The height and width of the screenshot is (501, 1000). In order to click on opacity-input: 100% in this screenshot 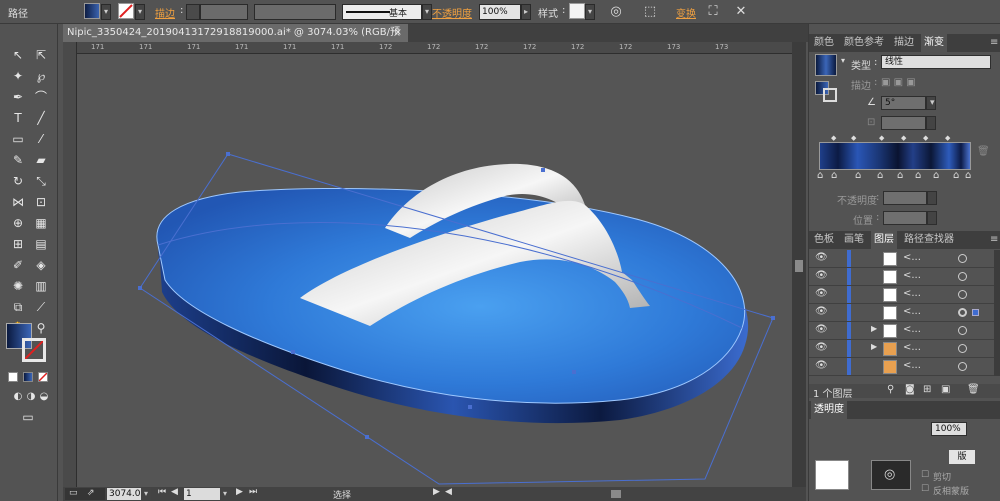, I will do `click(500, 12)`.